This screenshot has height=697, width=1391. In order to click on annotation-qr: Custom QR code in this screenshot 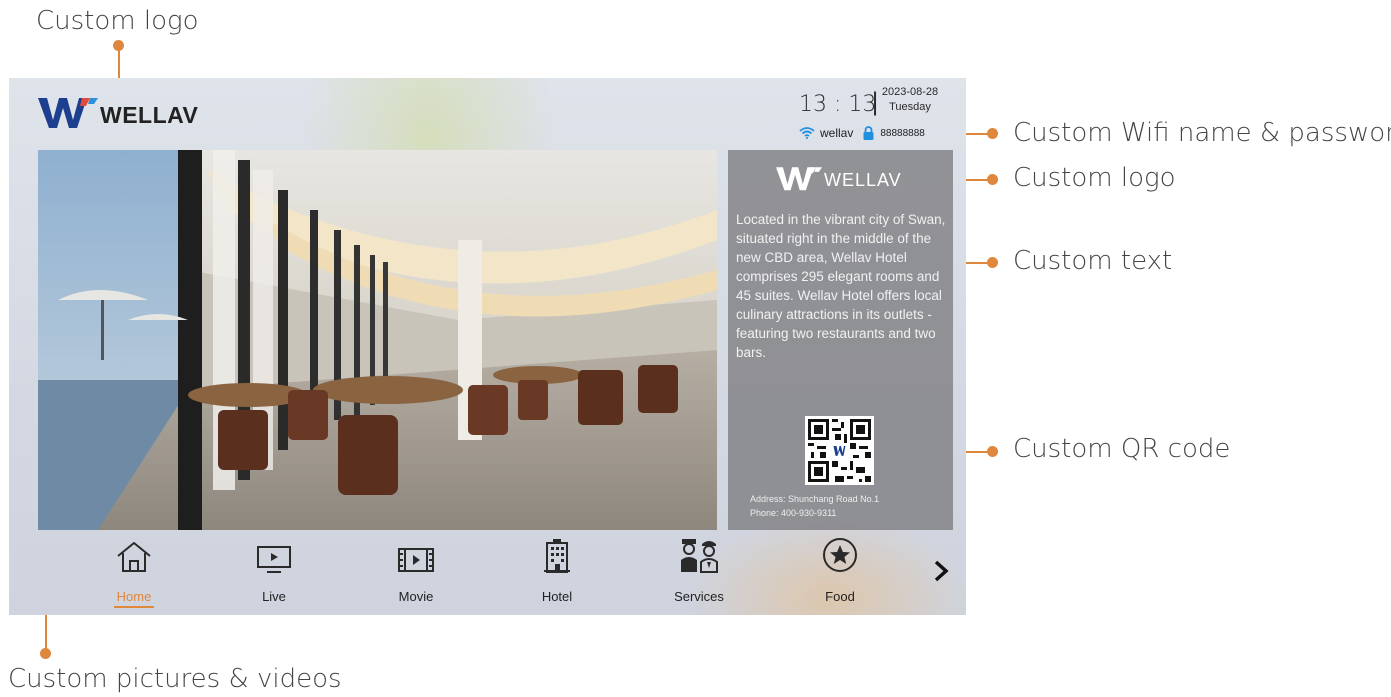, I will do `click(1122, 449)`.